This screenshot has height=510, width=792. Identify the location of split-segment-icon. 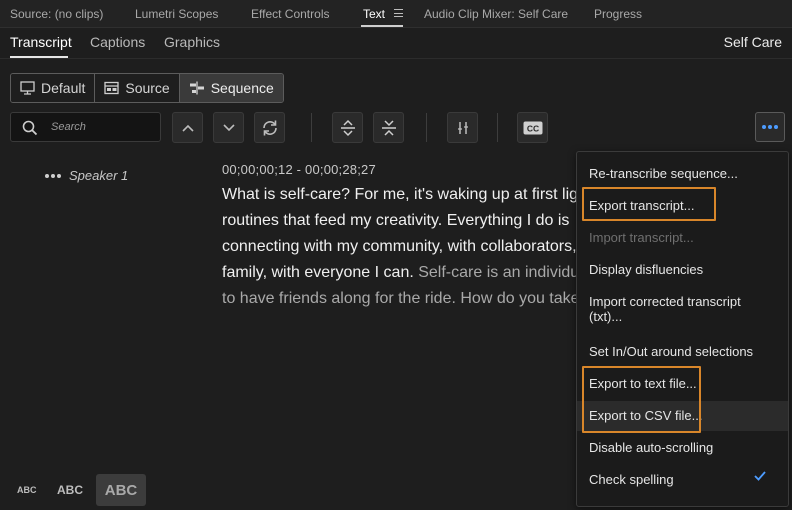
(462, 127).